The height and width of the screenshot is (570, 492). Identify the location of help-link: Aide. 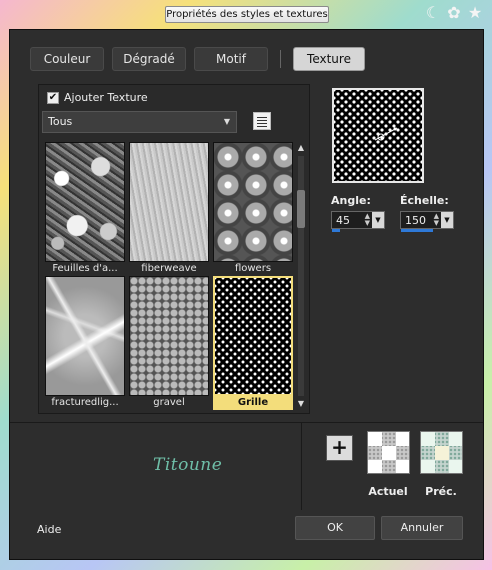
(49, 529).